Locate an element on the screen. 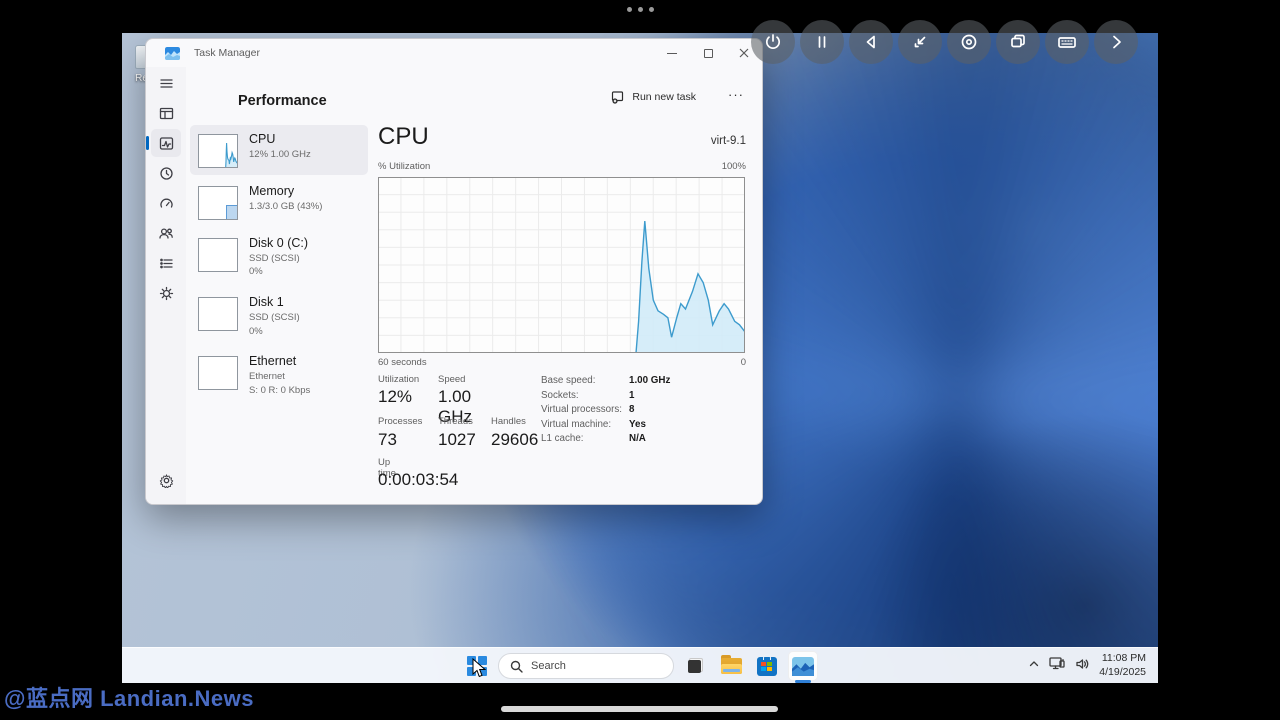 The height and width of the screenshot is (720, 1280). spec-value: 1.00 GHz is located at coordinates (650, 380).